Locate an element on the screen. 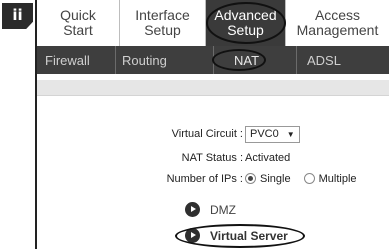 The height and width of the screenshot is (249, 389). menu-quick-start: Quick Start is located at coordinates (78, 23).